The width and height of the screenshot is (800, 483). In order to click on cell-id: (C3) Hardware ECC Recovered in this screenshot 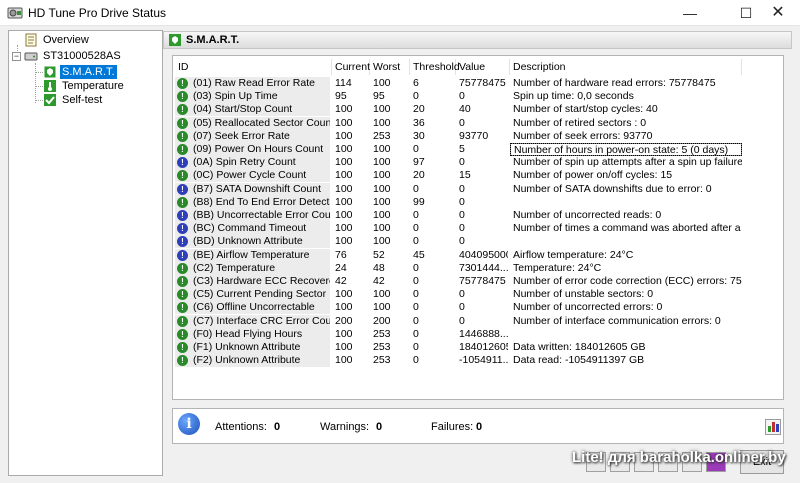, I will do `click(252, 281)`.